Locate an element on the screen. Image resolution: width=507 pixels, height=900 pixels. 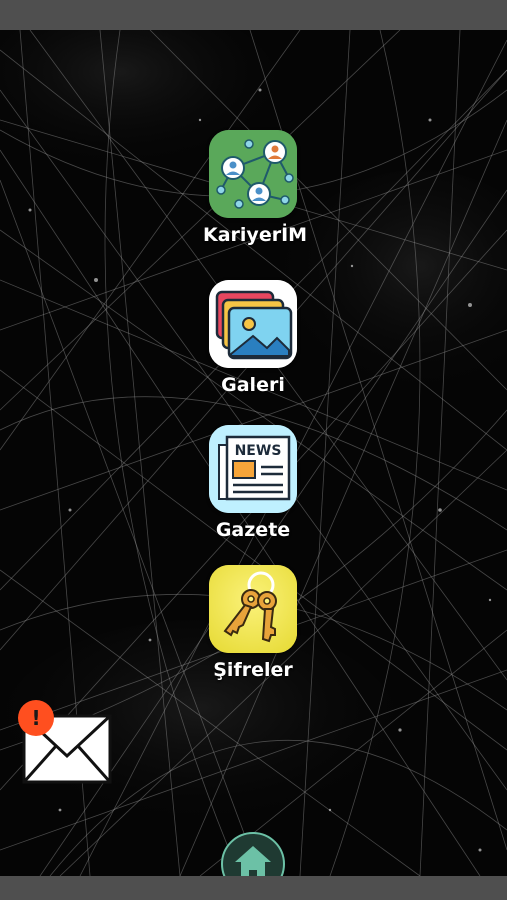
app-label: Şifreler is located at coordinates (253, 670).